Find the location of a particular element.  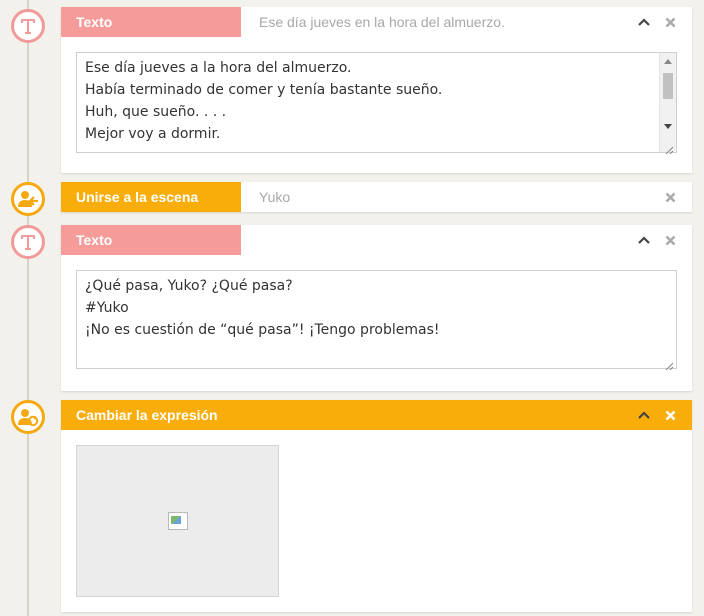

scrollbar-thumb is located at coordinates (668, 86).